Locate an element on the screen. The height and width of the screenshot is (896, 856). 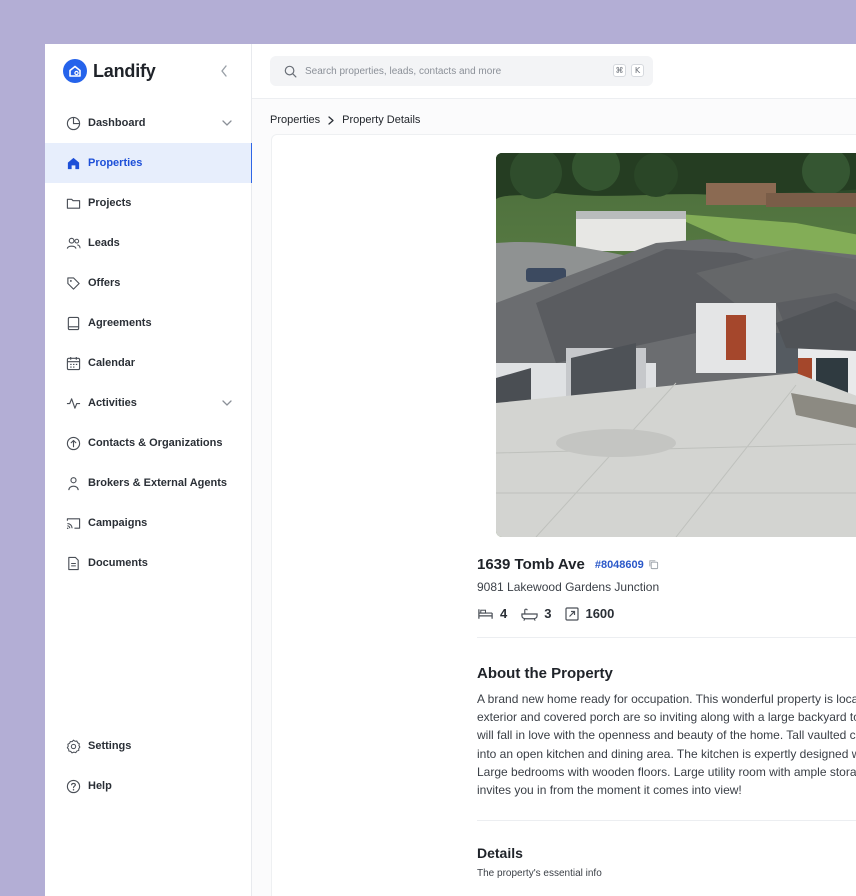
sidebar-item-label: Dashboard is located at coordinates (117, 123).